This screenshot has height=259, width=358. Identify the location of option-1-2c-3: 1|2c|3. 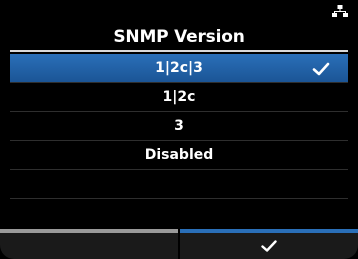
(179, 68).